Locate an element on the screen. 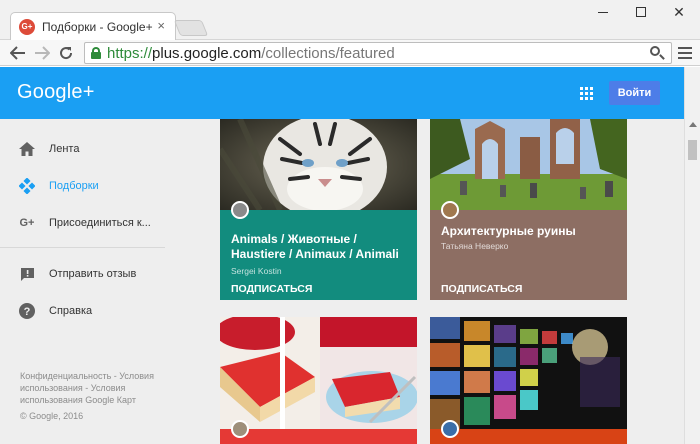 This screenshot has width=700, height=444. help-icon: ? is located at coordinates (27, 311).